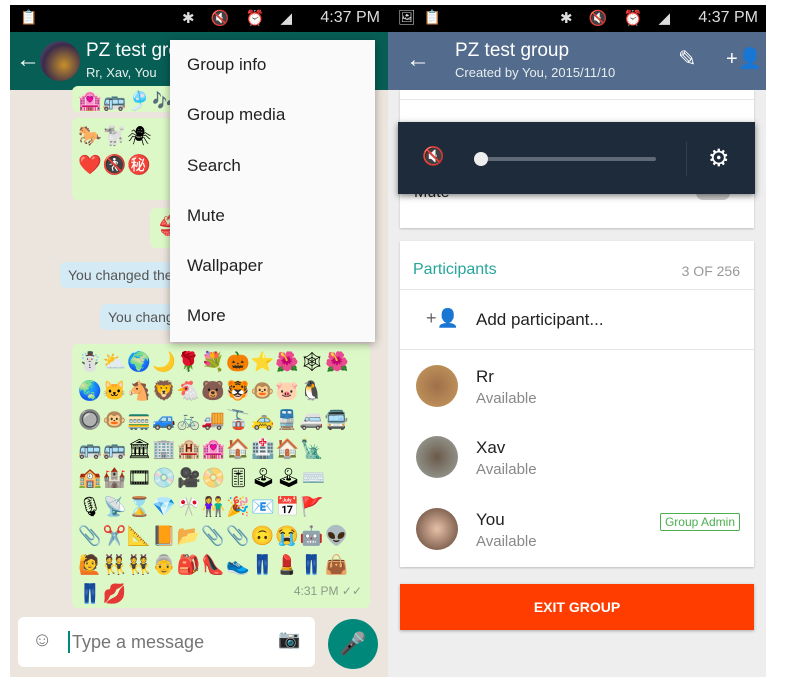 The height and width of the screenshot is (686, 801). What do you see at coordinates (42, 640) in the screenshot?
I see `emoji-icon: ☺` at bounding box center [42, 640].